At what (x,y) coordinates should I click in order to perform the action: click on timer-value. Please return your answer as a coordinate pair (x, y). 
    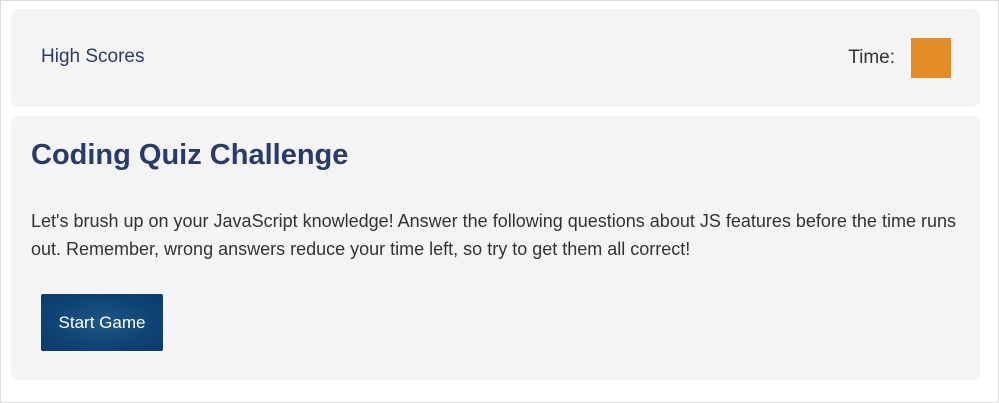
    Looking at the image, I should click on (931, 58).